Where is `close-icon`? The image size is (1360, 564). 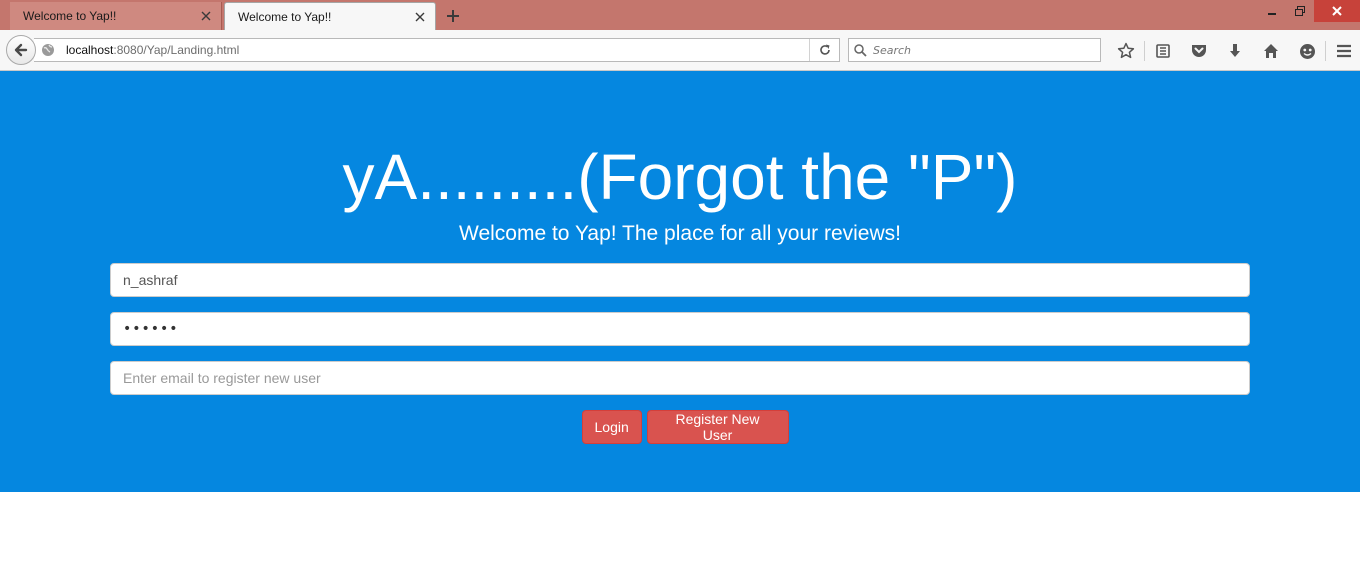 close-icon is located at coordinates (1337, 11).